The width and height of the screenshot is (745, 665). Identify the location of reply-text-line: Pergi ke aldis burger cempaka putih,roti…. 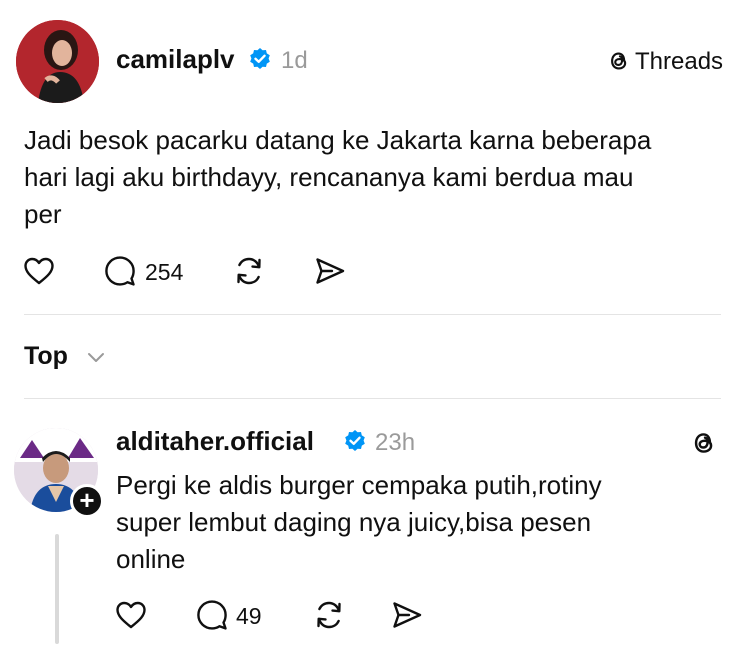
(359, 485).